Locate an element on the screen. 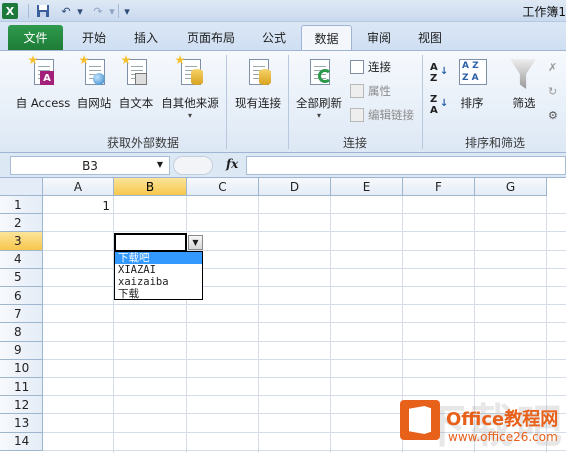 The image size is (566, 453). from-web-button: 自网站 is located at coordinates (94, 83).